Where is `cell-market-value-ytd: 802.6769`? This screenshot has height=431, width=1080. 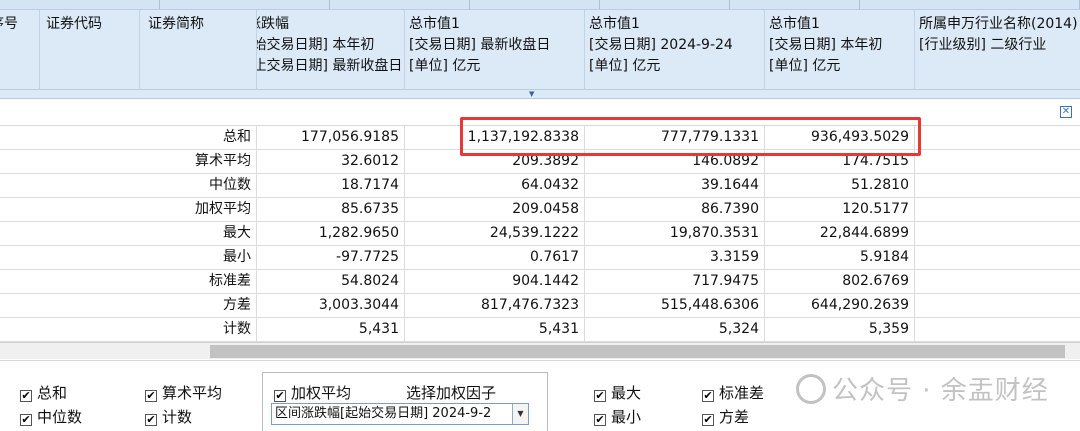
cell-market-value-ytd: 802.6769 is located at coordinates (840, 281).